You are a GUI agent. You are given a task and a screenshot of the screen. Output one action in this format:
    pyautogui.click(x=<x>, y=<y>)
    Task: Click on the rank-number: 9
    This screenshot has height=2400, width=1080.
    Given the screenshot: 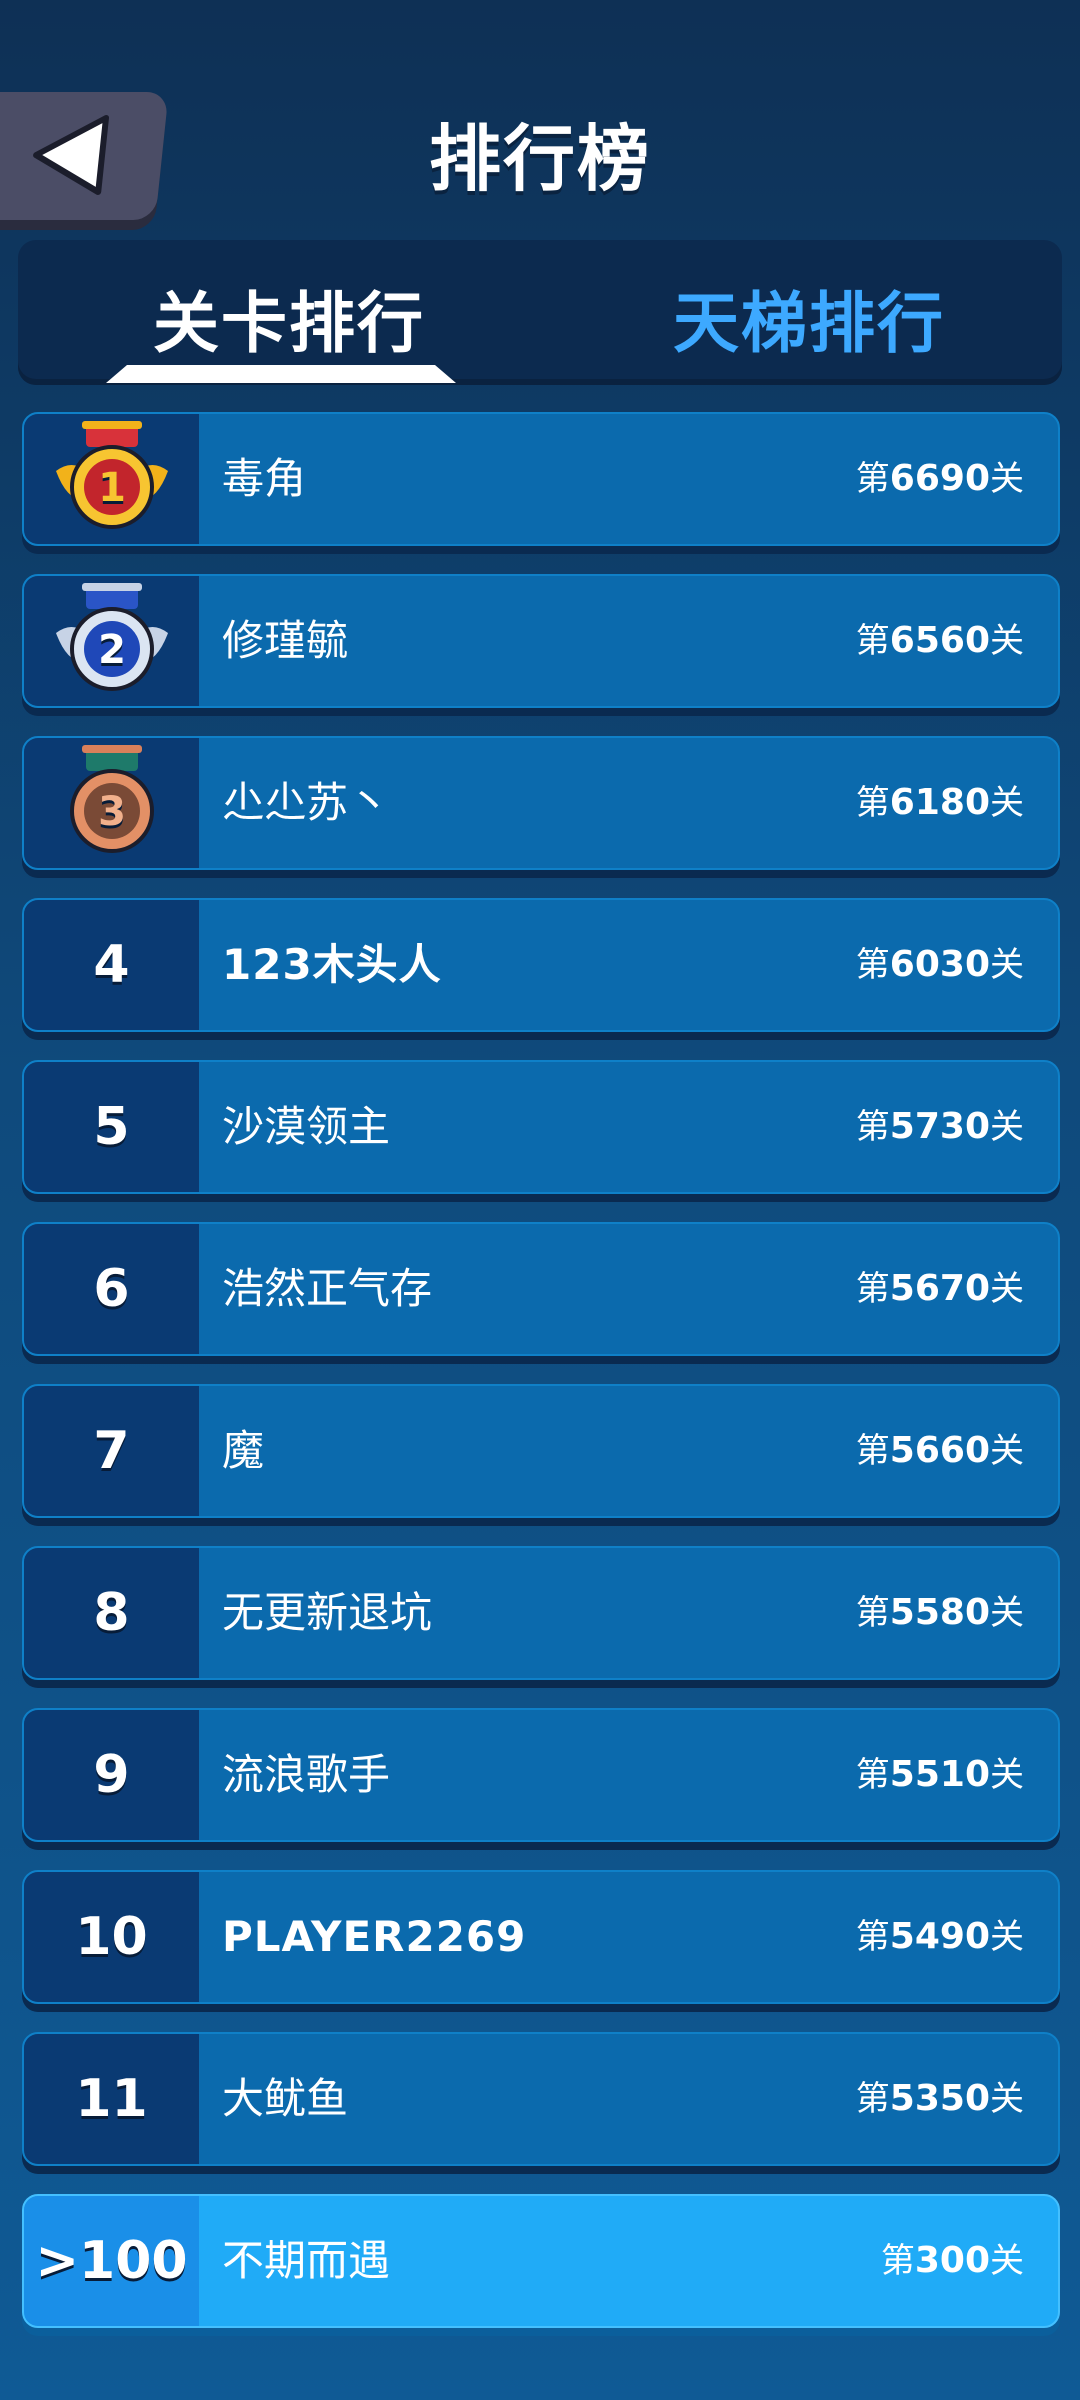 What is the action you would take?
    pyautogui.click(x=111, y=1775)
    